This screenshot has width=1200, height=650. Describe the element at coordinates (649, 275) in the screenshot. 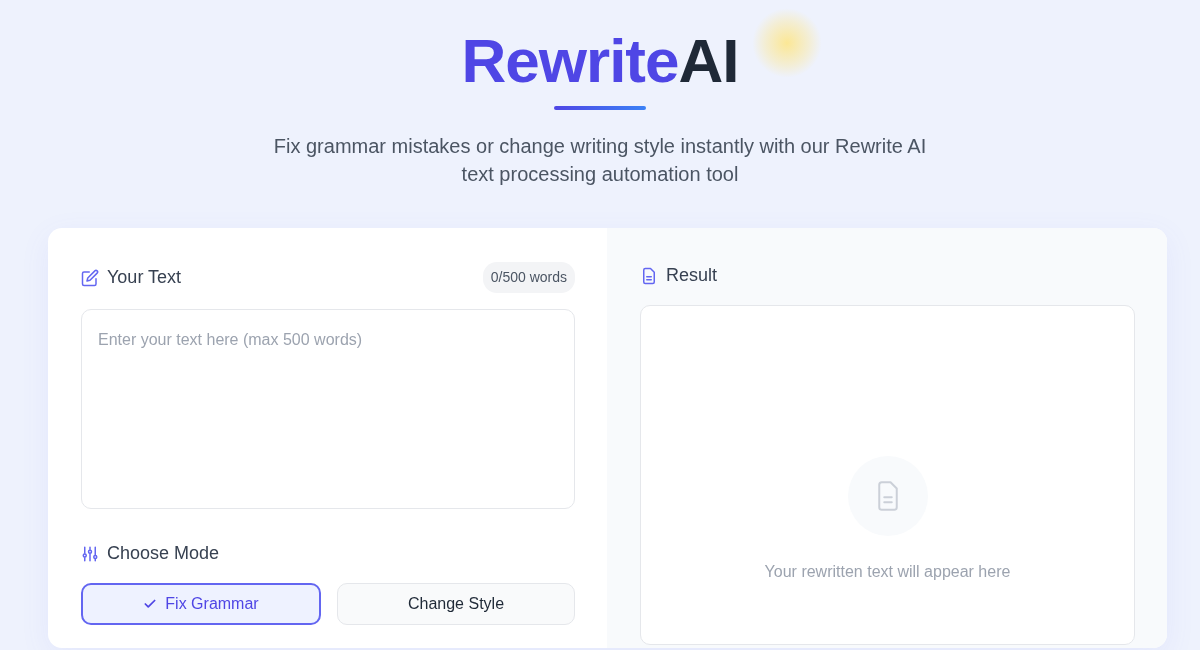

I see `document-icon` at that location.